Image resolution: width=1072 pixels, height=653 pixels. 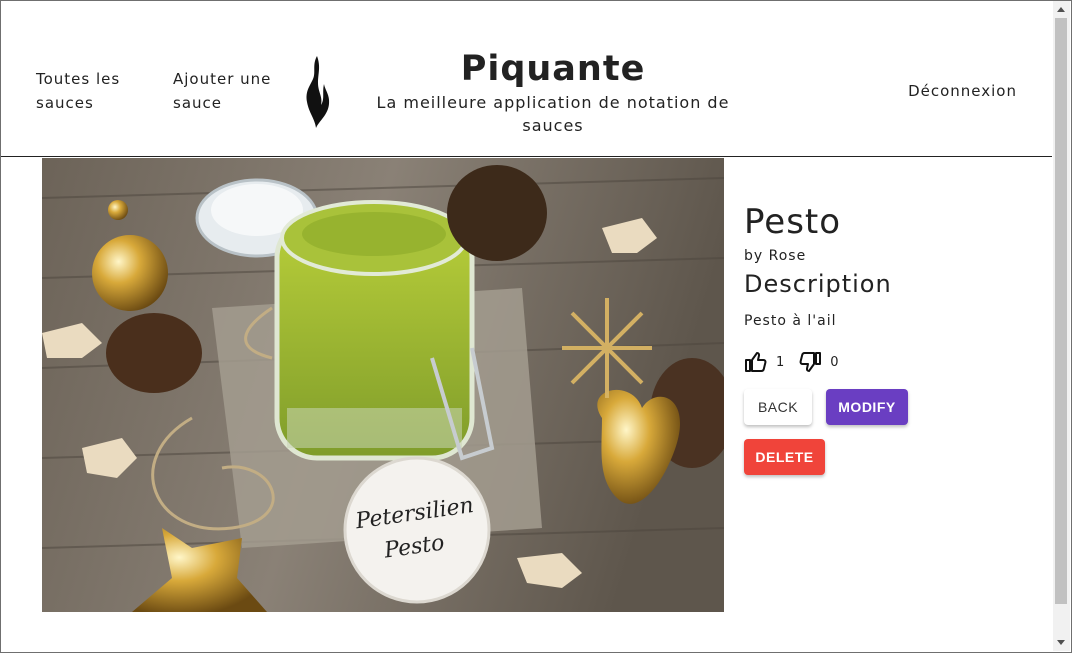 I want to click on logout-link: Déconnexion, so click(x=962, y=91).